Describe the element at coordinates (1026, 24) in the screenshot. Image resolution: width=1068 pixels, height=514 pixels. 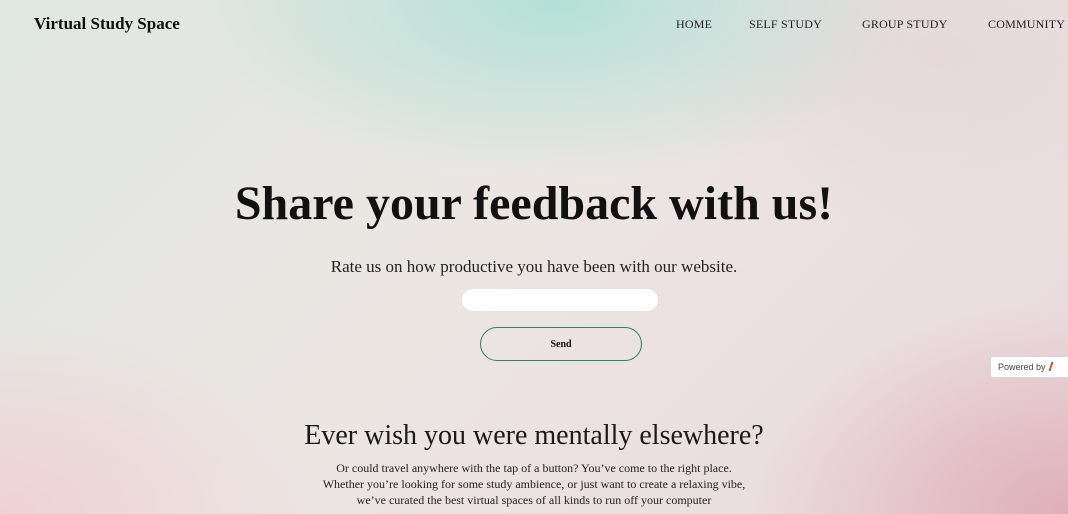
I see `nav-link-community: COMMUNITY` at that location.